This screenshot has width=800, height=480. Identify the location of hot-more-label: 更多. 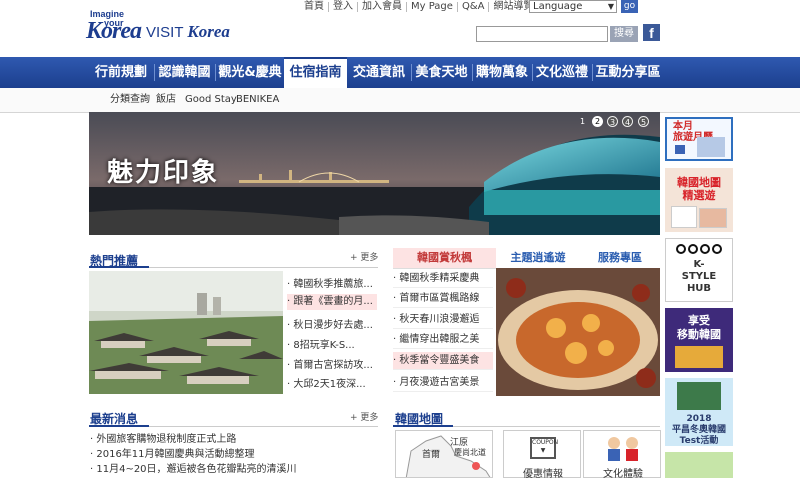
(369, 258).